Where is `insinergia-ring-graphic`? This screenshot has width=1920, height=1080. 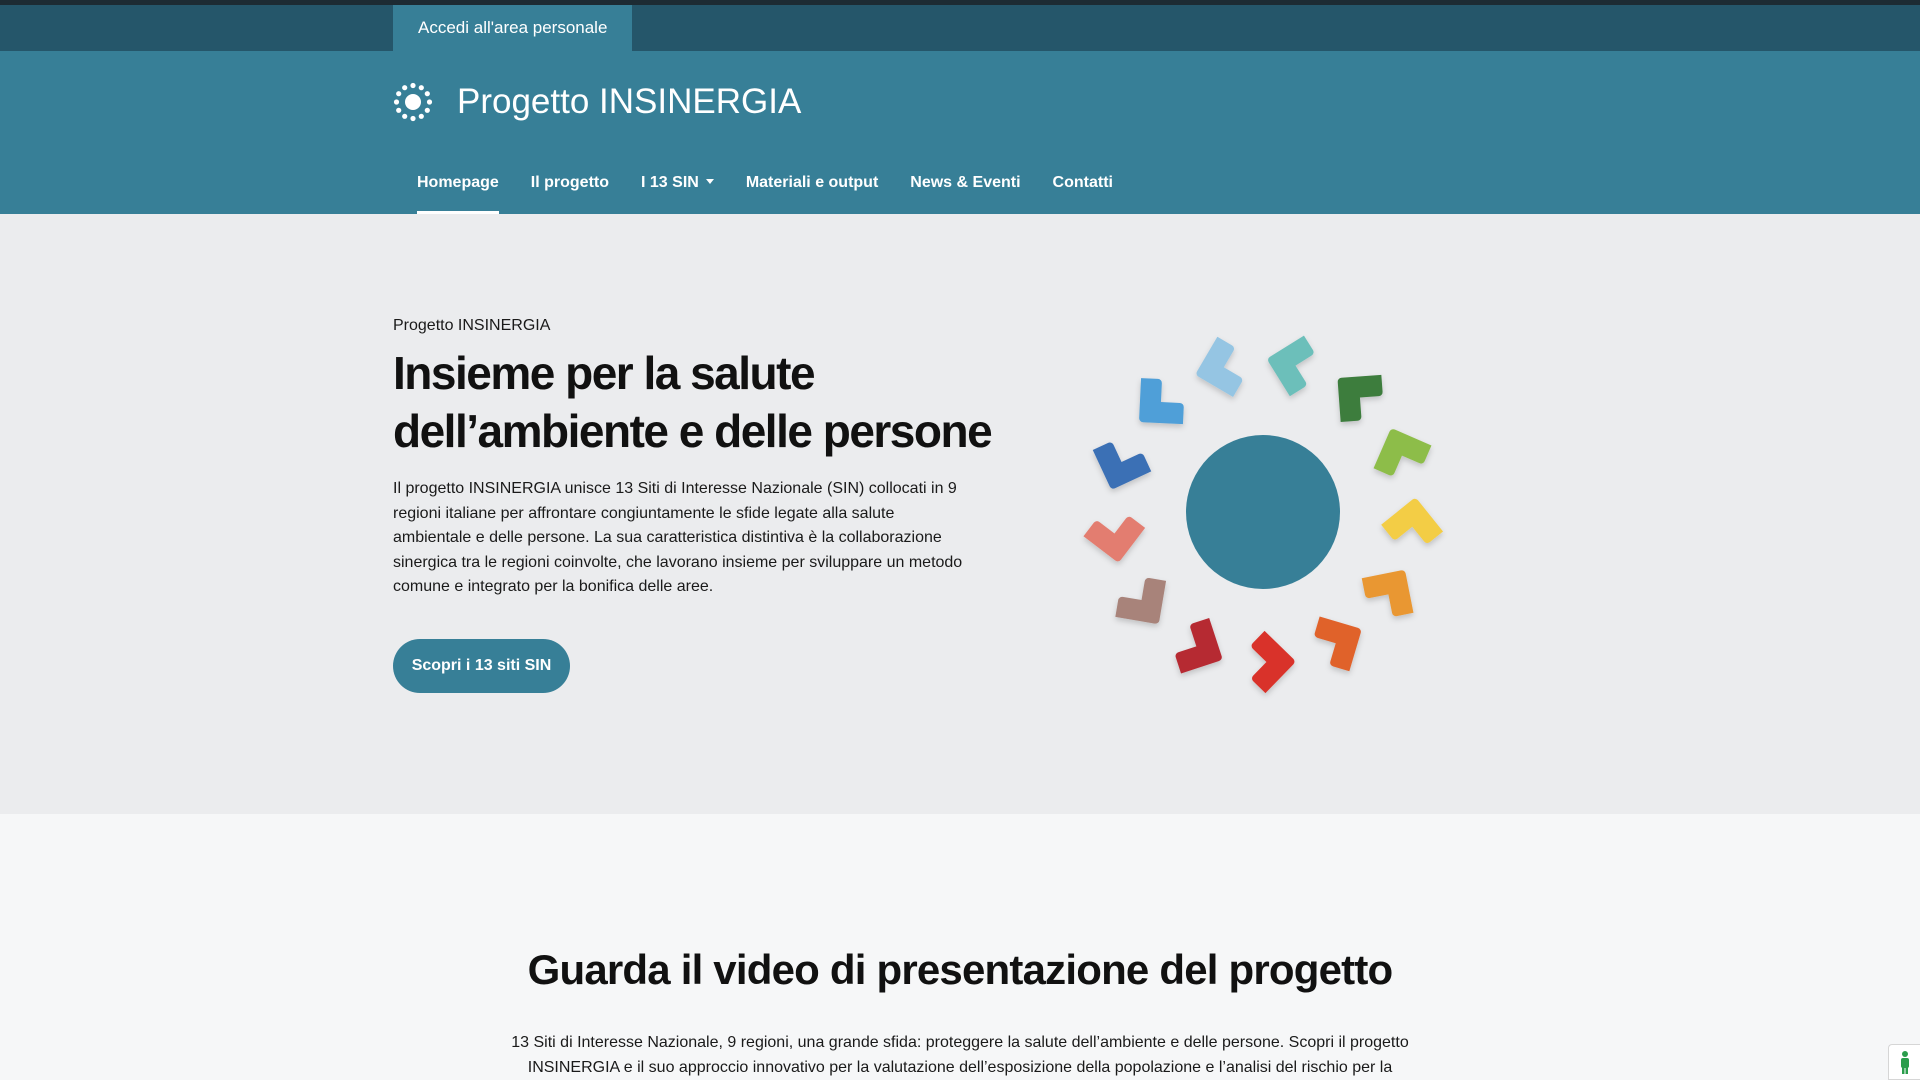 insinergia-ring-graphic is located at coordinates (1263, 514).